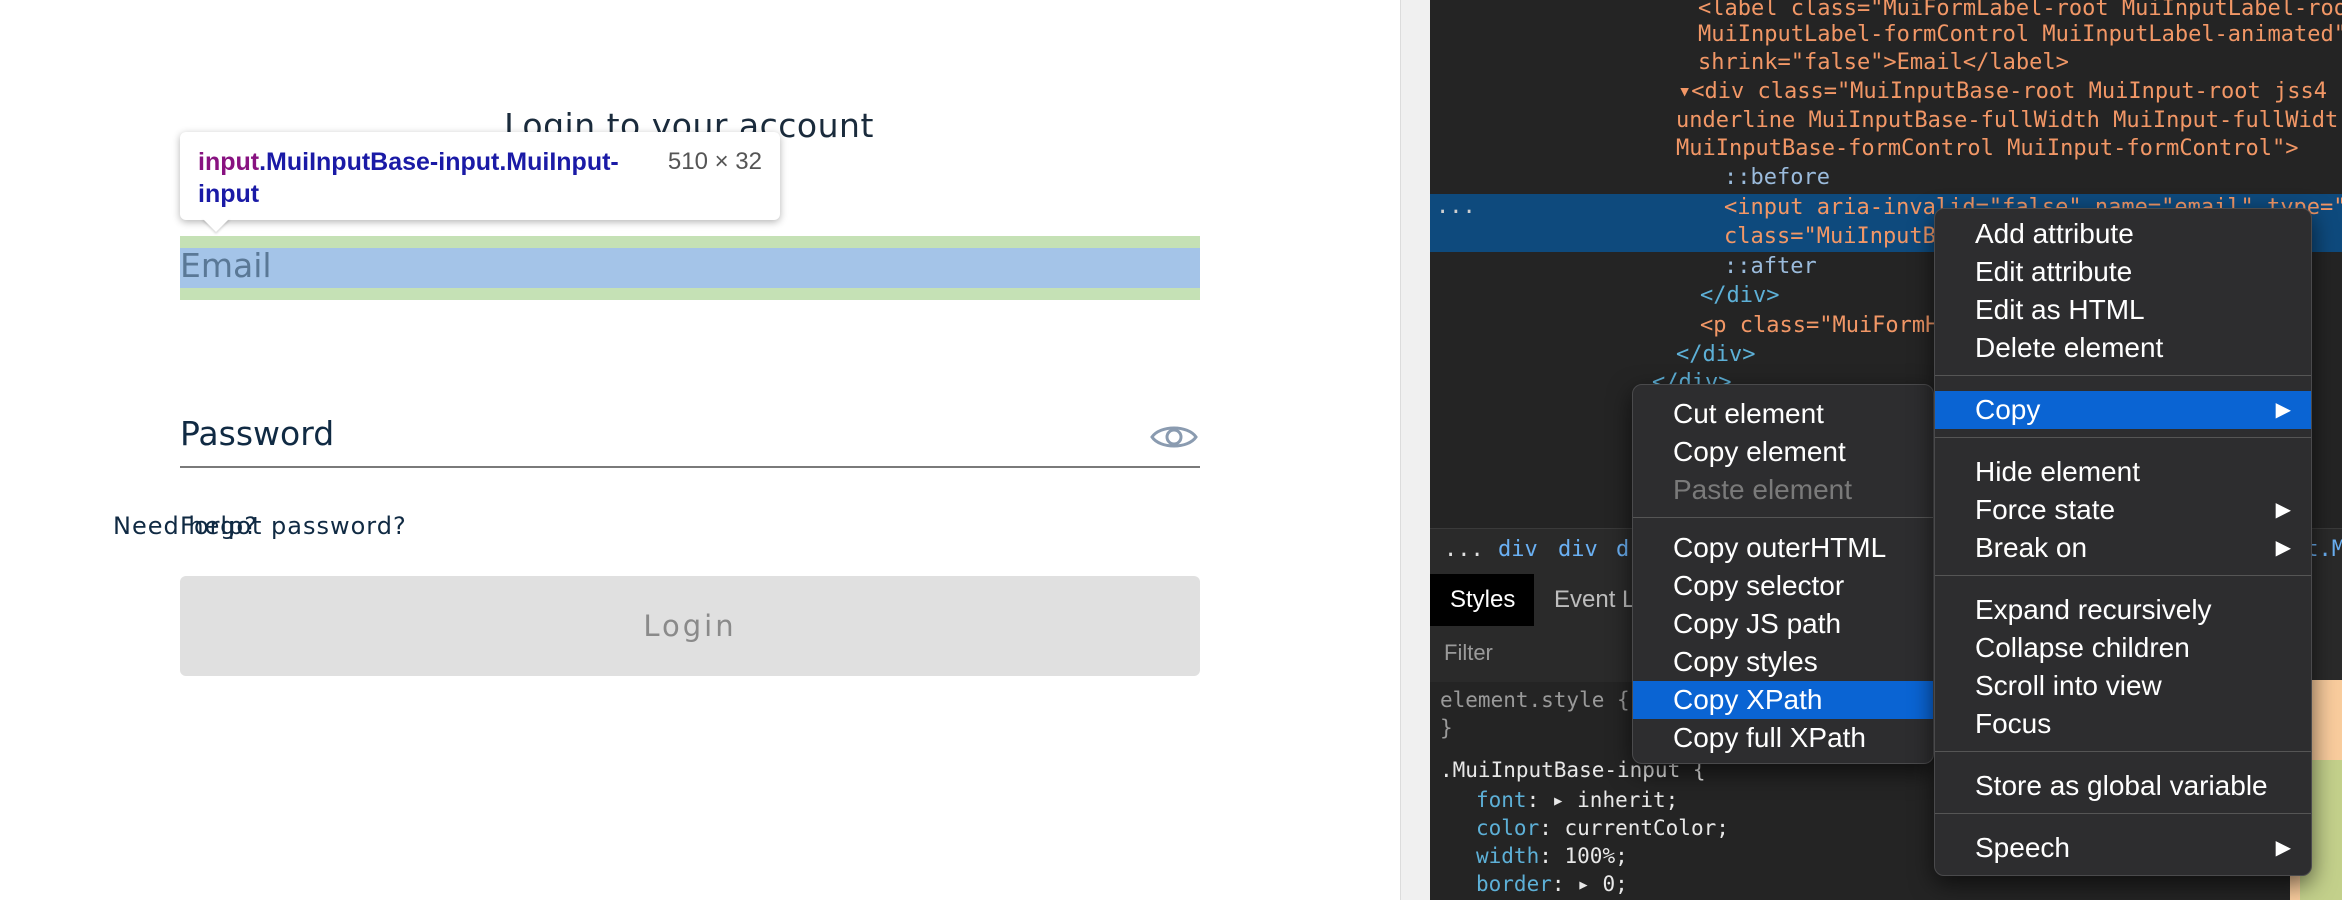 The height and width of the screenshot is (900, 2342). What do you see at coordinates (1552, 856) in the screenshot?
I see `css-declaration: width: 100%;` at bounding box center [1552, 856].